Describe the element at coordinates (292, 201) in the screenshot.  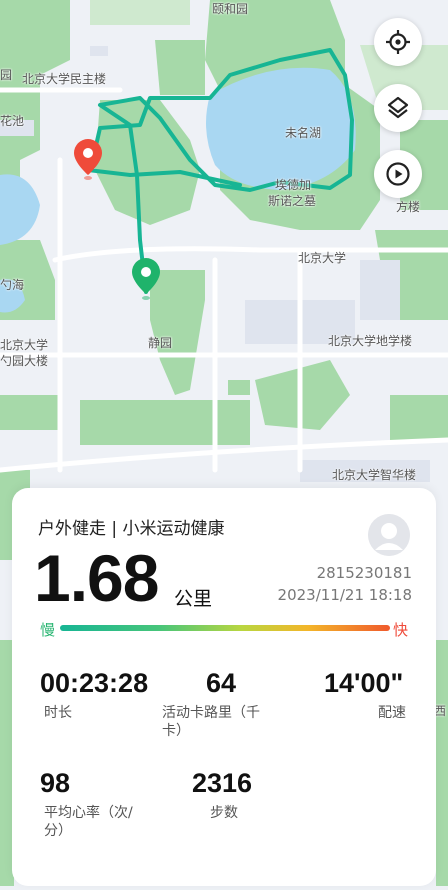
I see `map-label-tomb-2: 斯诺之墓` at that location.